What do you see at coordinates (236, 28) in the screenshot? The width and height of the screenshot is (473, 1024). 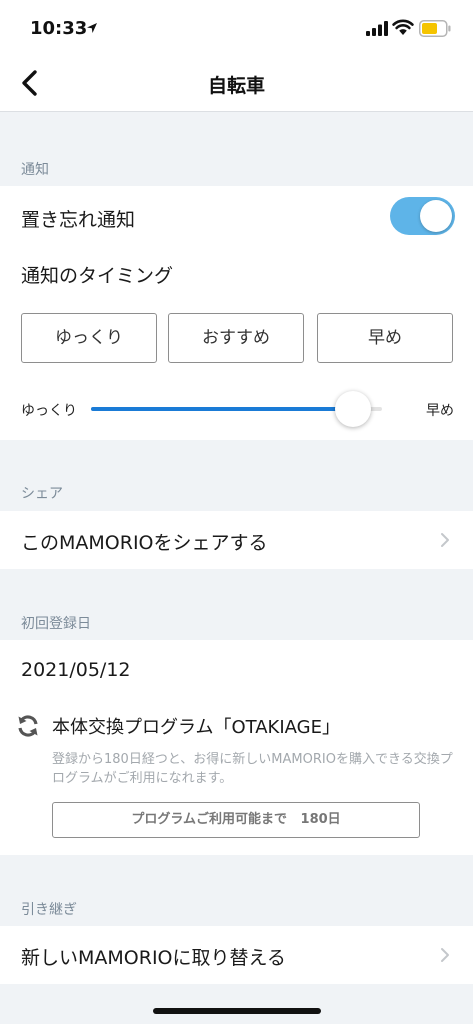 I see `status-bar: 10:33` at bounding box center [236, 28].